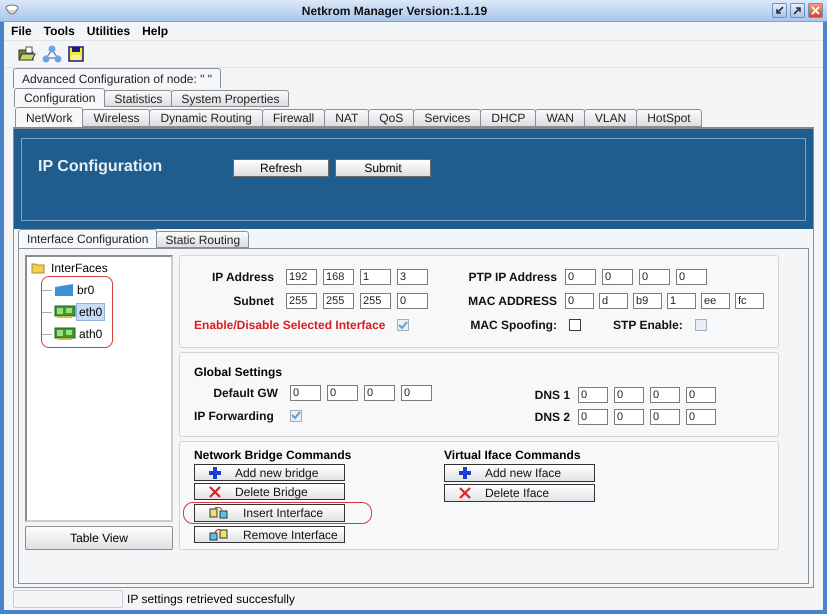  I want to click on ip-field: fc, so click(749, 301).